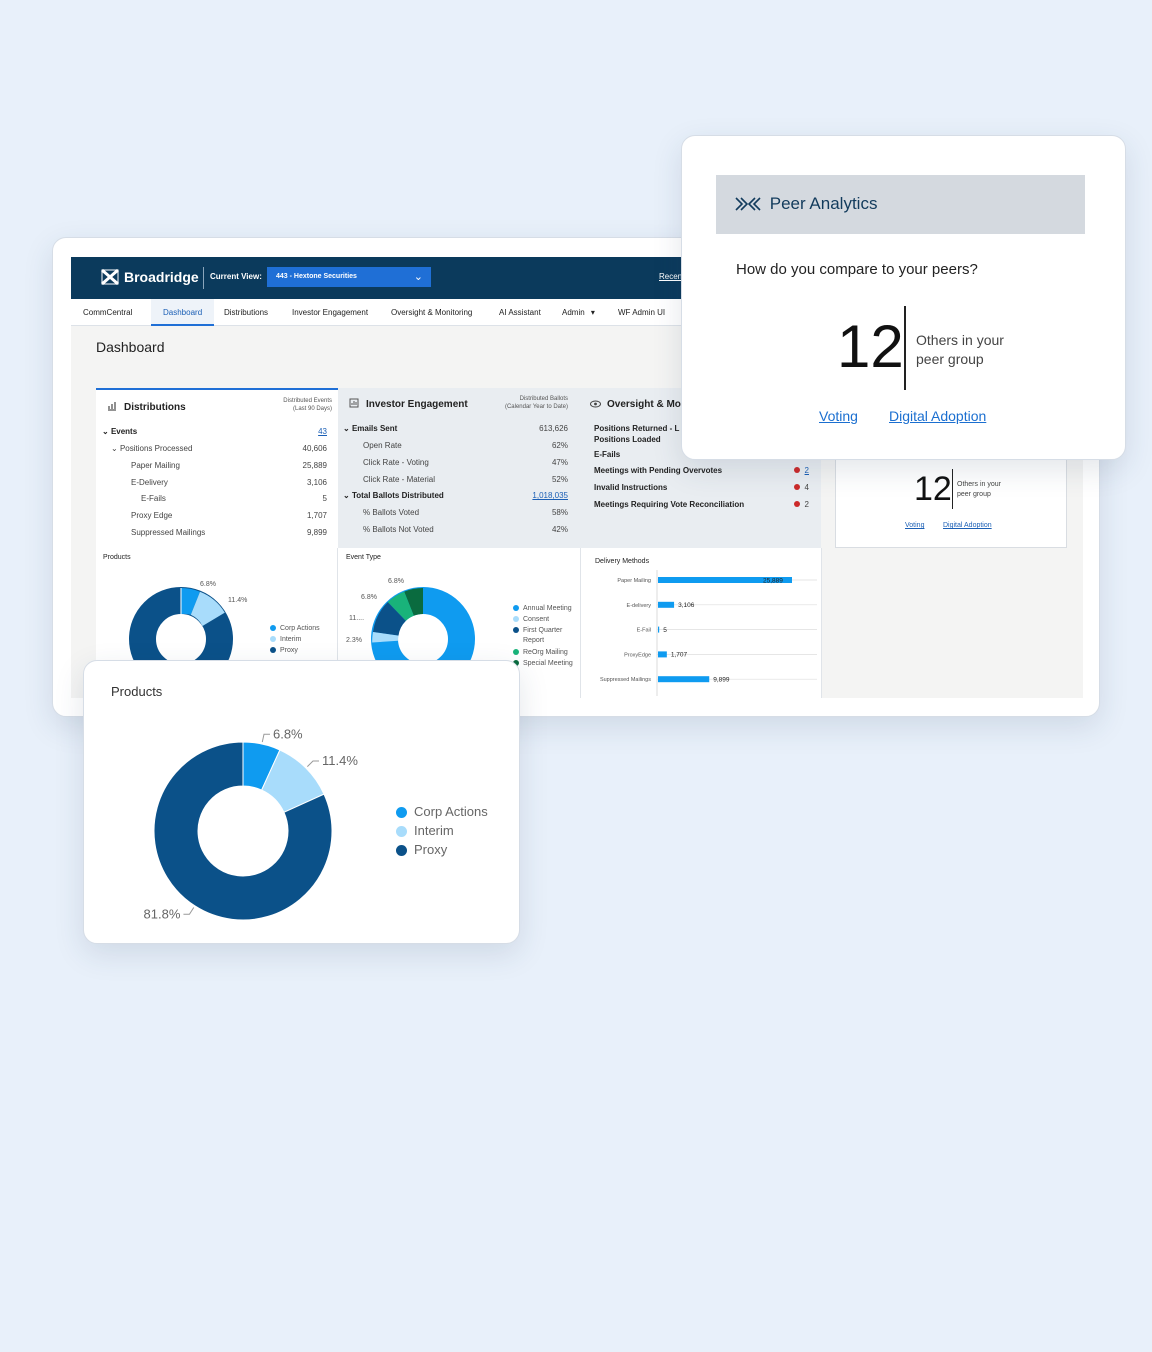 Image resolution: width=1152 pixels, height=1352 pixels. What do you see at coordinates (150, 277) in the screenshot?
I see `brand-logo: Broadridge` at bounding box center [150, 277].